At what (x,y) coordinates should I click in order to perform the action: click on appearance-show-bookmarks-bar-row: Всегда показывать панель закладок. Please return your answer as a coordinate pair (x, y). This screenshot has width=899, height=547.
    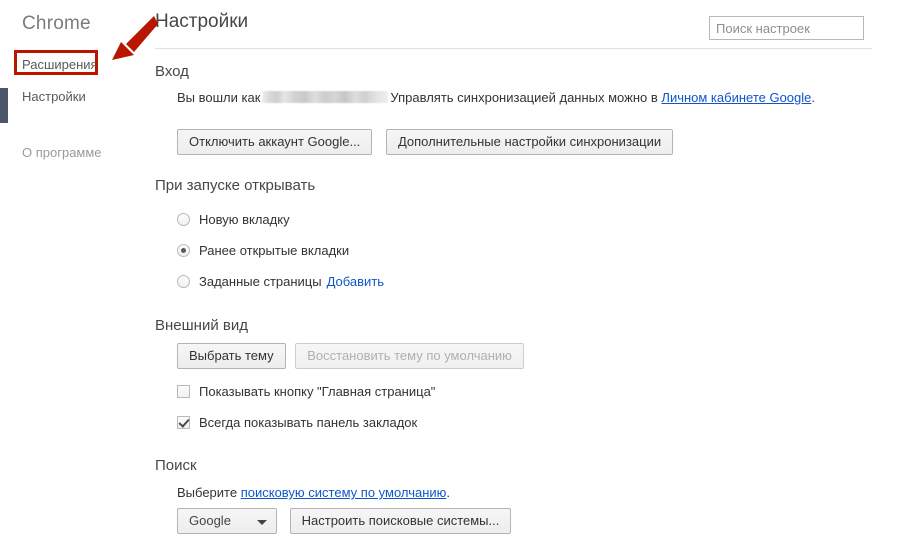
    Looking at the image, I should click on (297, 422).